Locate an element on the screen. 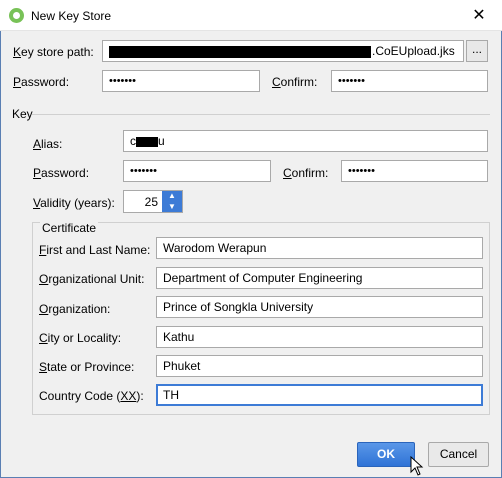  certificate-legend: Certificate is located at coordinates (69, 228).